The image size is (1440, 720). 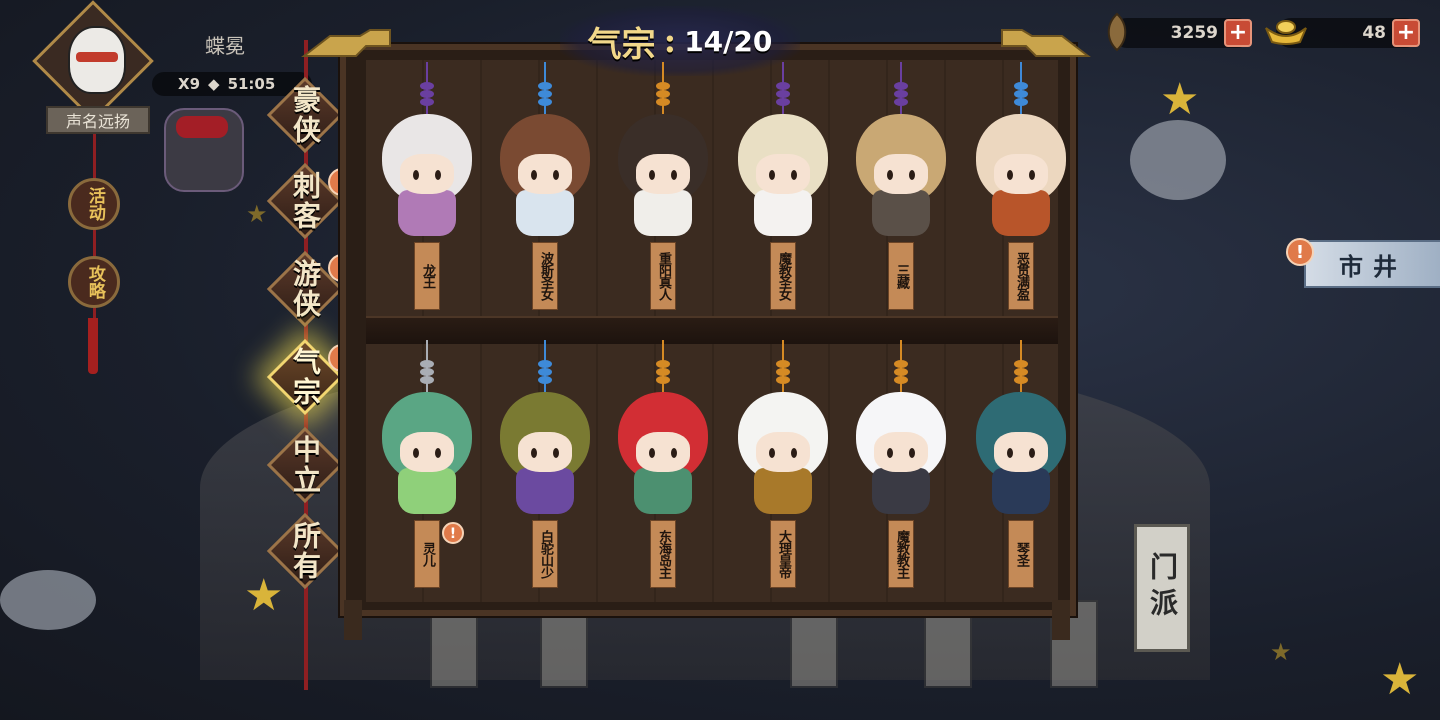 I want to click on copper-resource: 3259 +, so click(x=1182, y=33).